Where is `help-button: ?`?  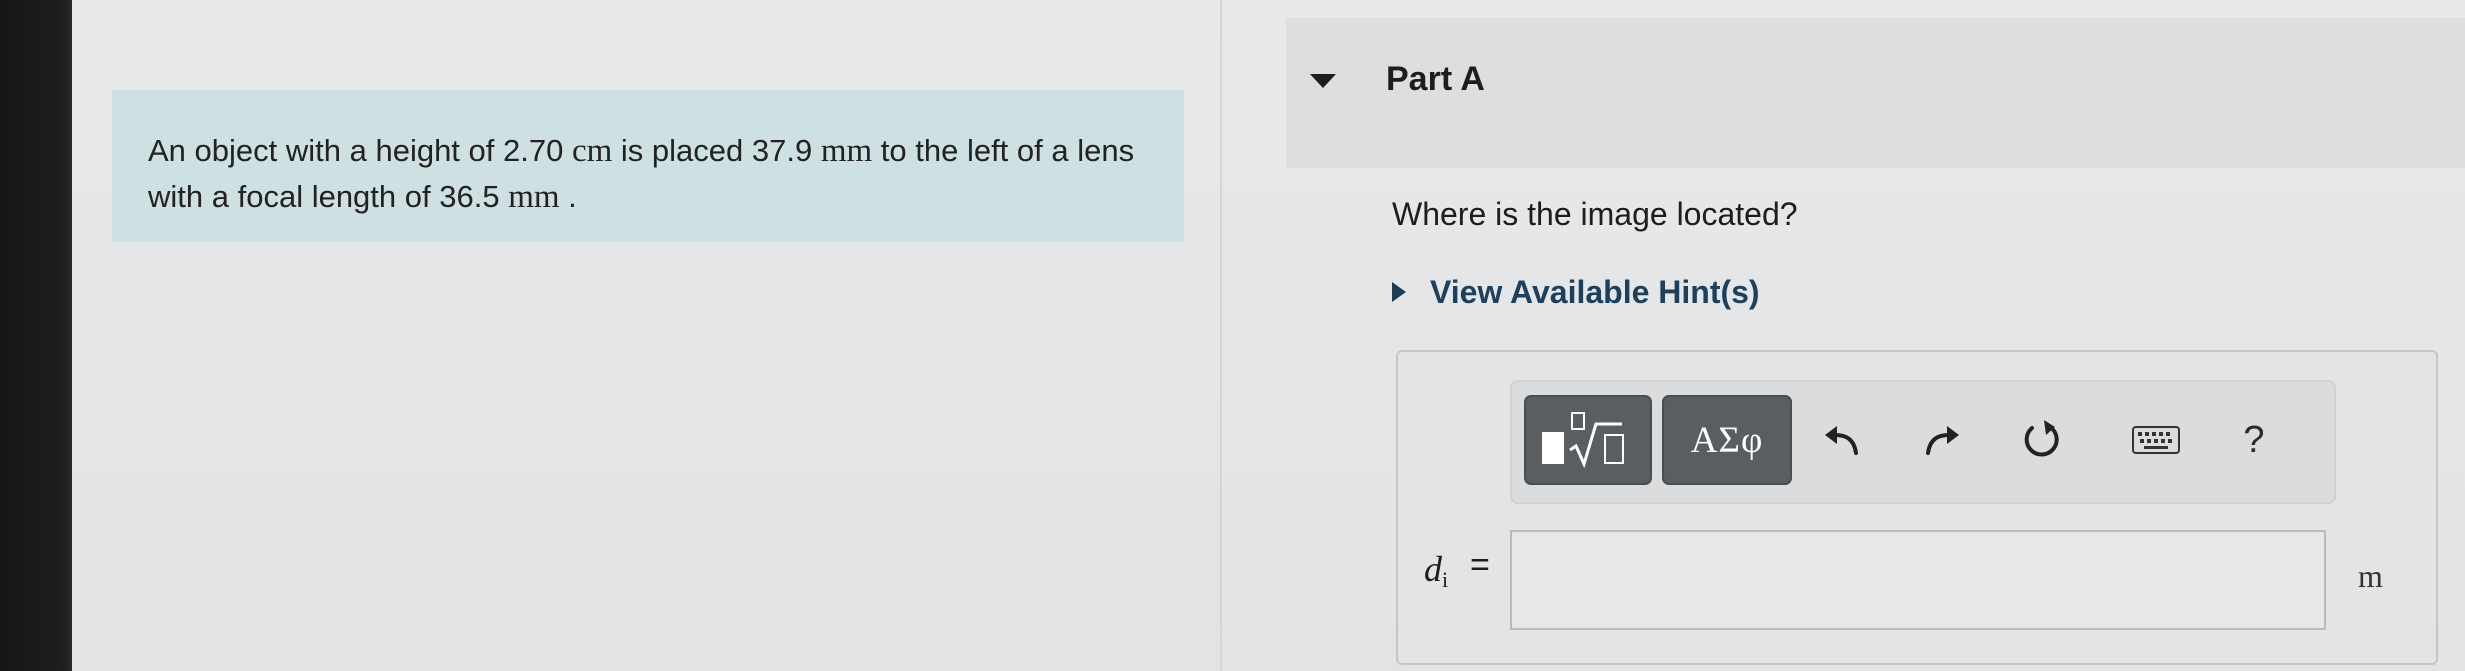
help-button: ? is located at coordinates (2254, 440).